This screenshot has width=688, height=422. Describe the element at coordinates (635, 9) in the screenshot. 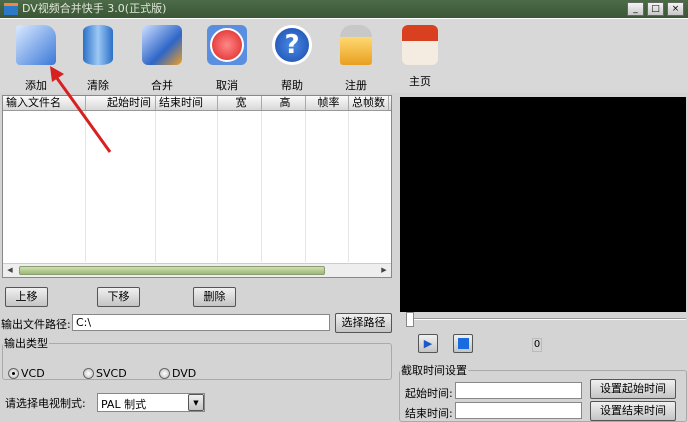

I see `minimize-button: _` at that location.